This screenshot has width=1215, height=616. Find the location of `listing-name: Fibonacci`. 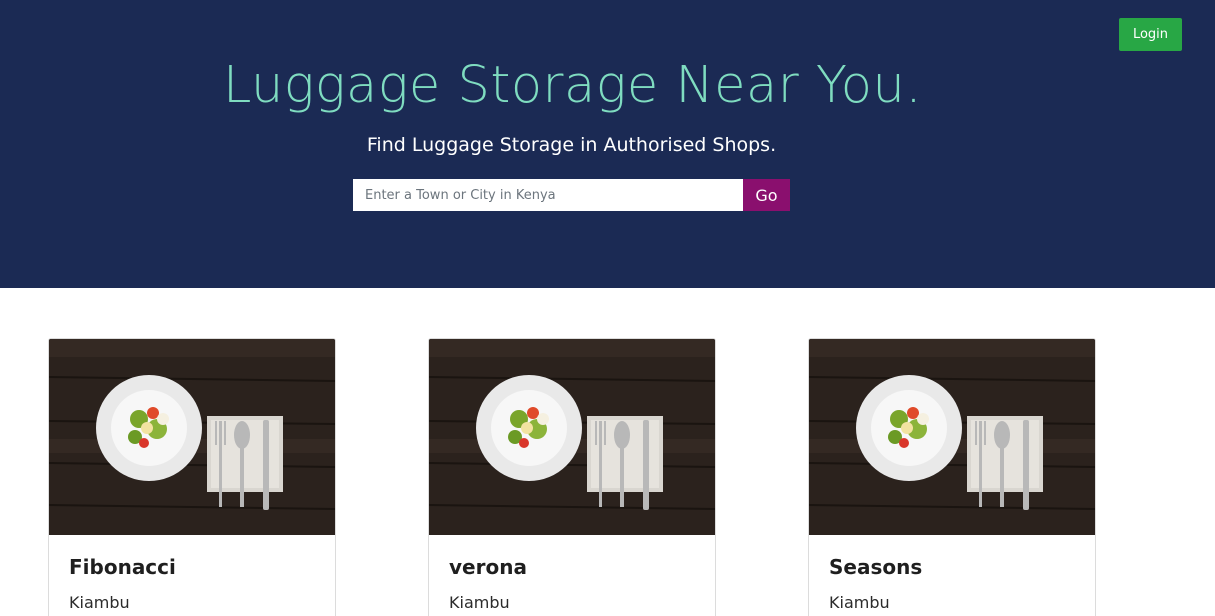

listing-name: Fibonacci is located at coordinates (122, 567).